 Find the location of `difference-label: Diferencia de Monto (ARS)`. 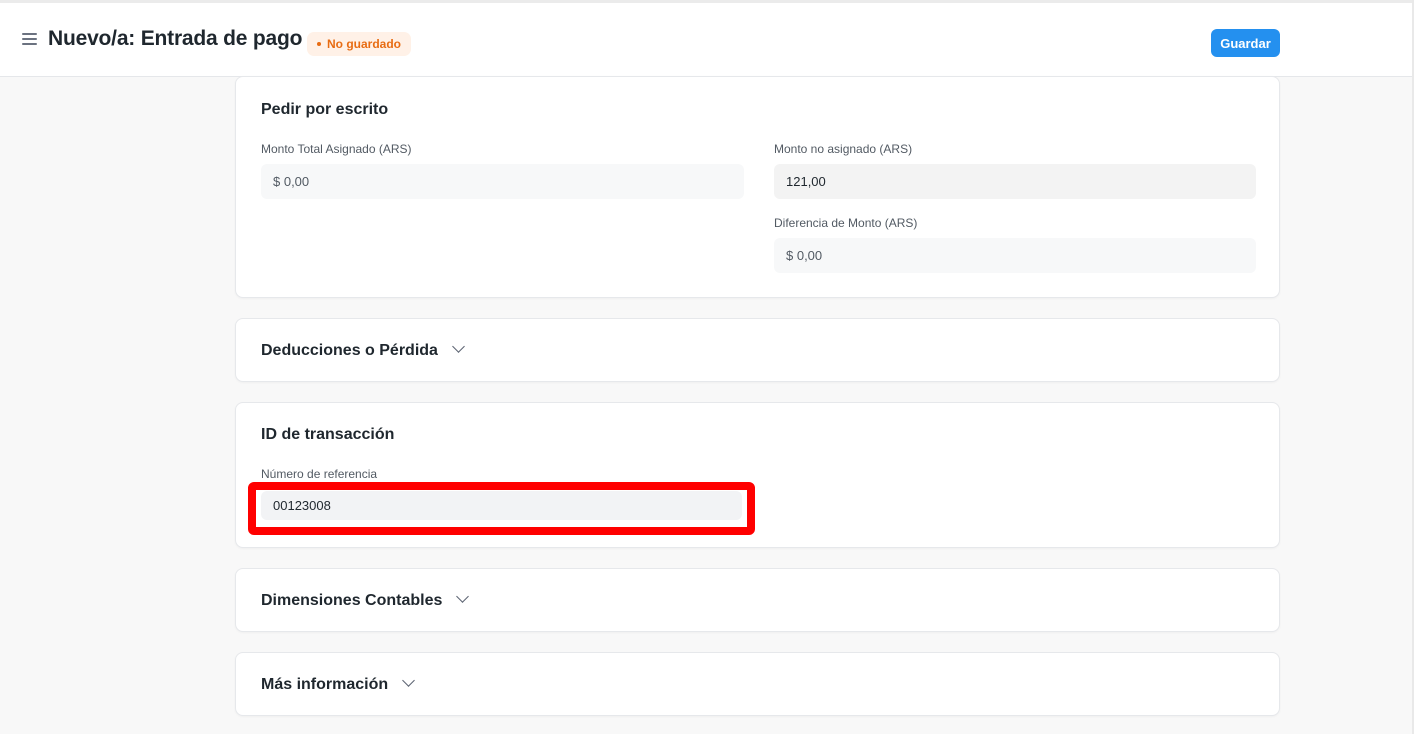

difference-label: Diferencia de Monto (ARS) is located at coordinates (846, 223).